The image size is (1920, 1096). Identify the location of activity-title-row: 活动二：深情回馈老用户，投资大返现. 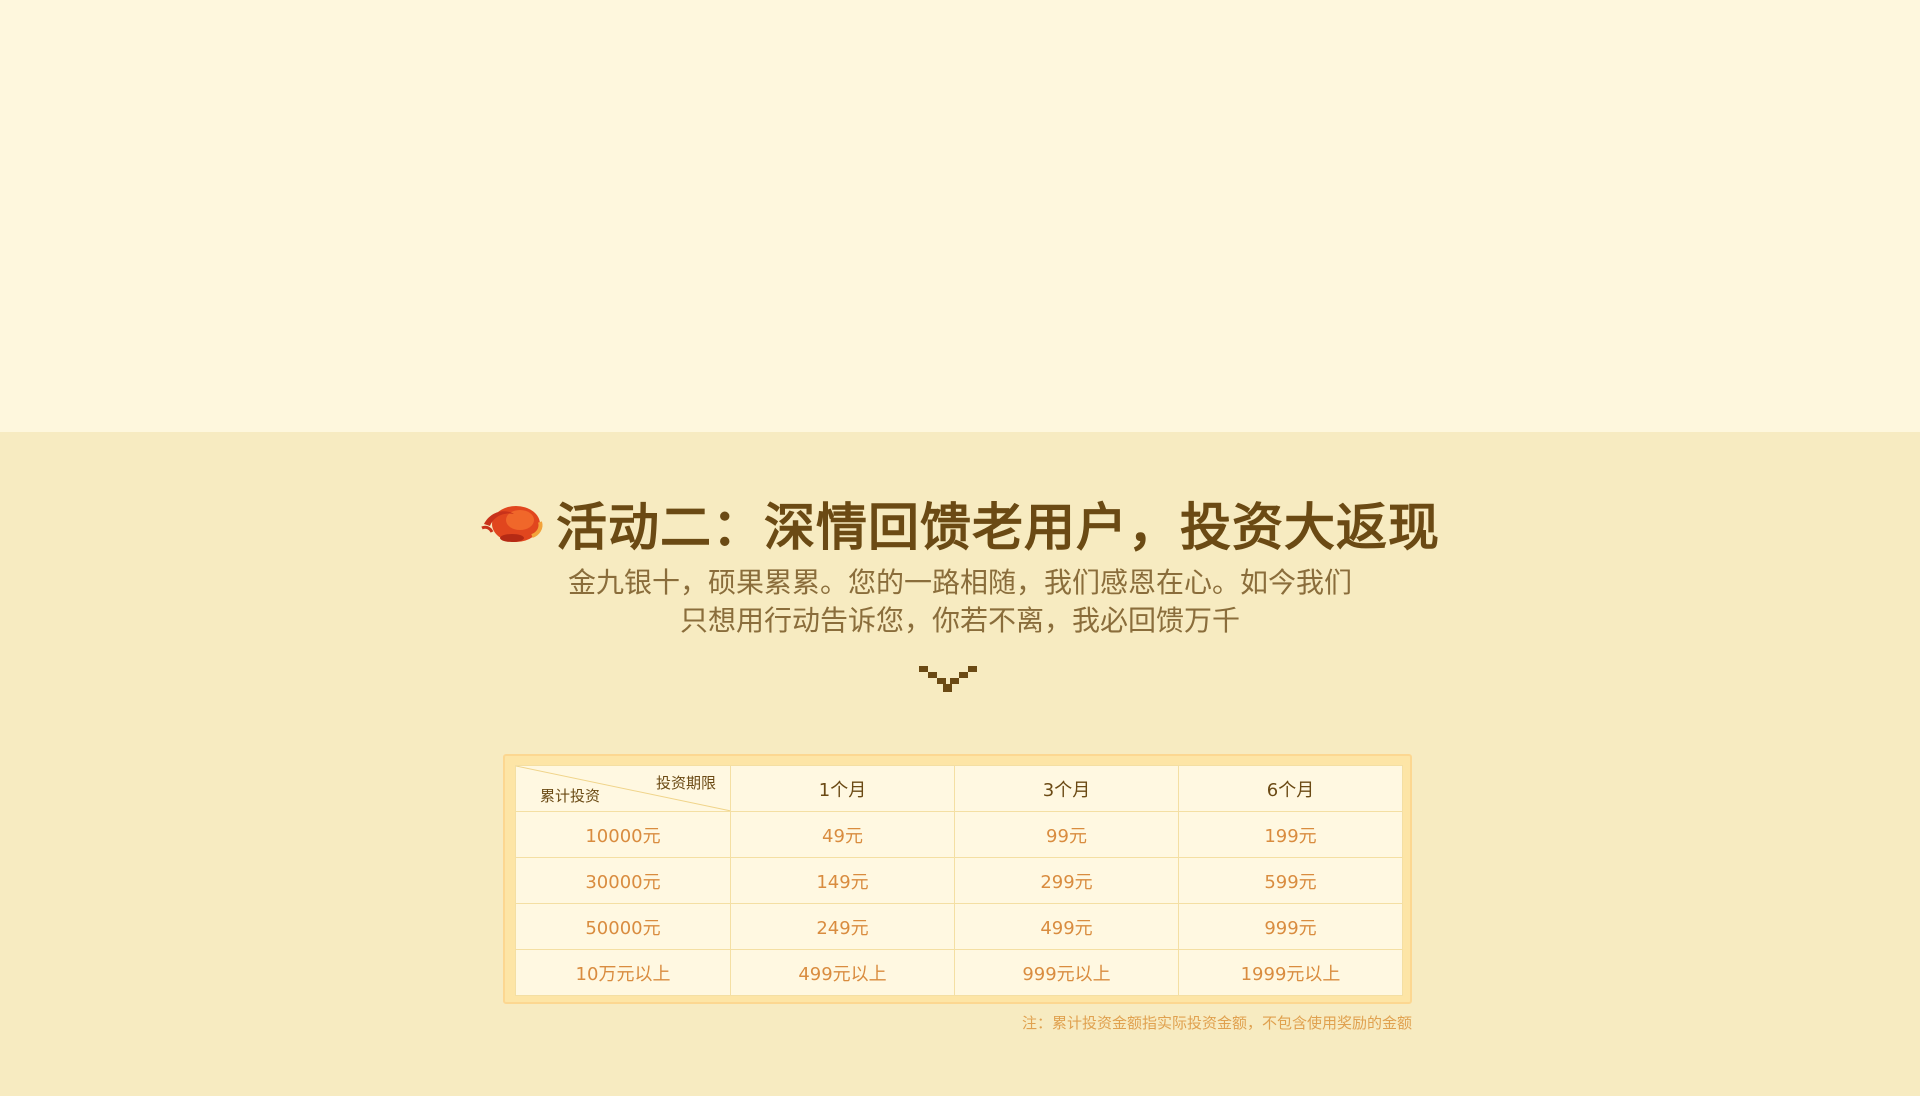
(960, 523).